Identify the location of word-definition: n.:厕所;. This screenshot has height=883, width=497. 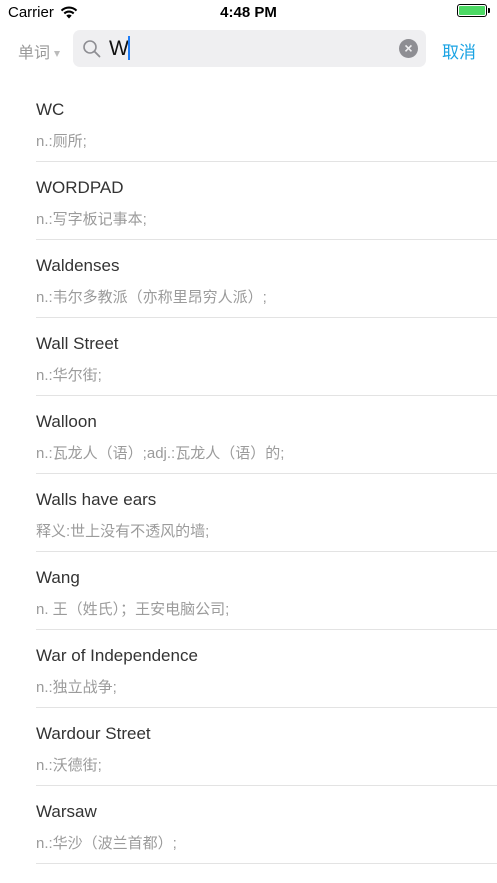
(61, 141).